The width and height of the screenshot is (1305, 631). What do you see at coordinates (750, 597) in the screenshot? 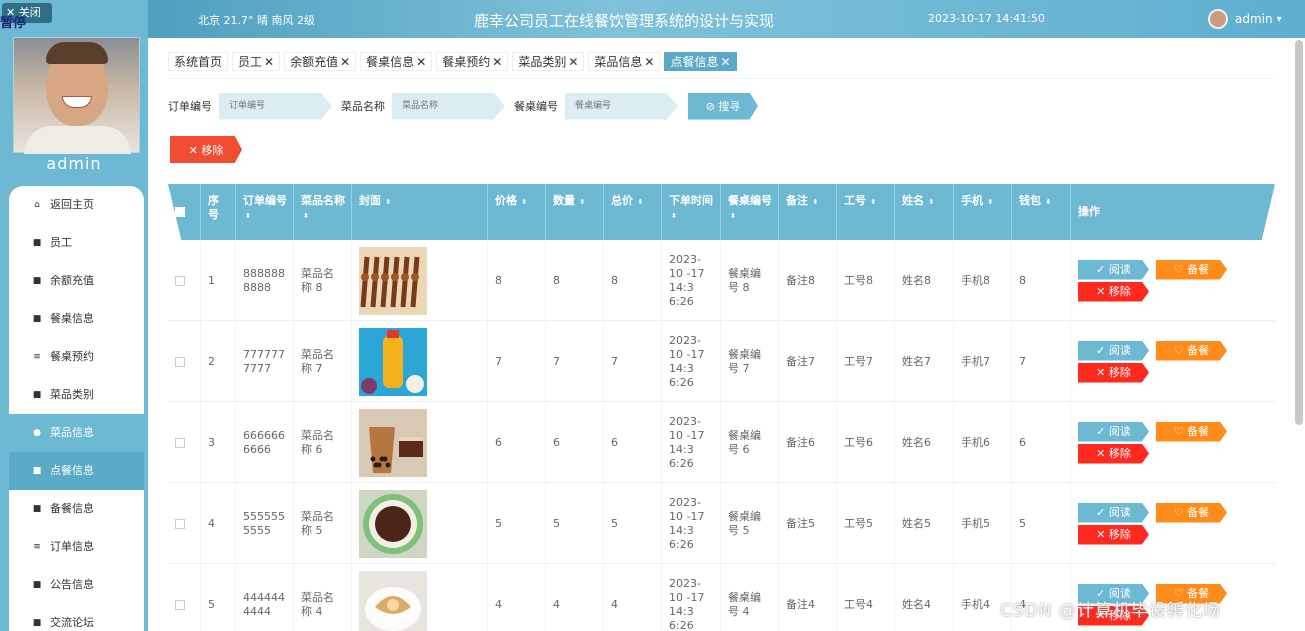
I see `cell-table: 餐桌编号 4` at bounding box center [750, 597].